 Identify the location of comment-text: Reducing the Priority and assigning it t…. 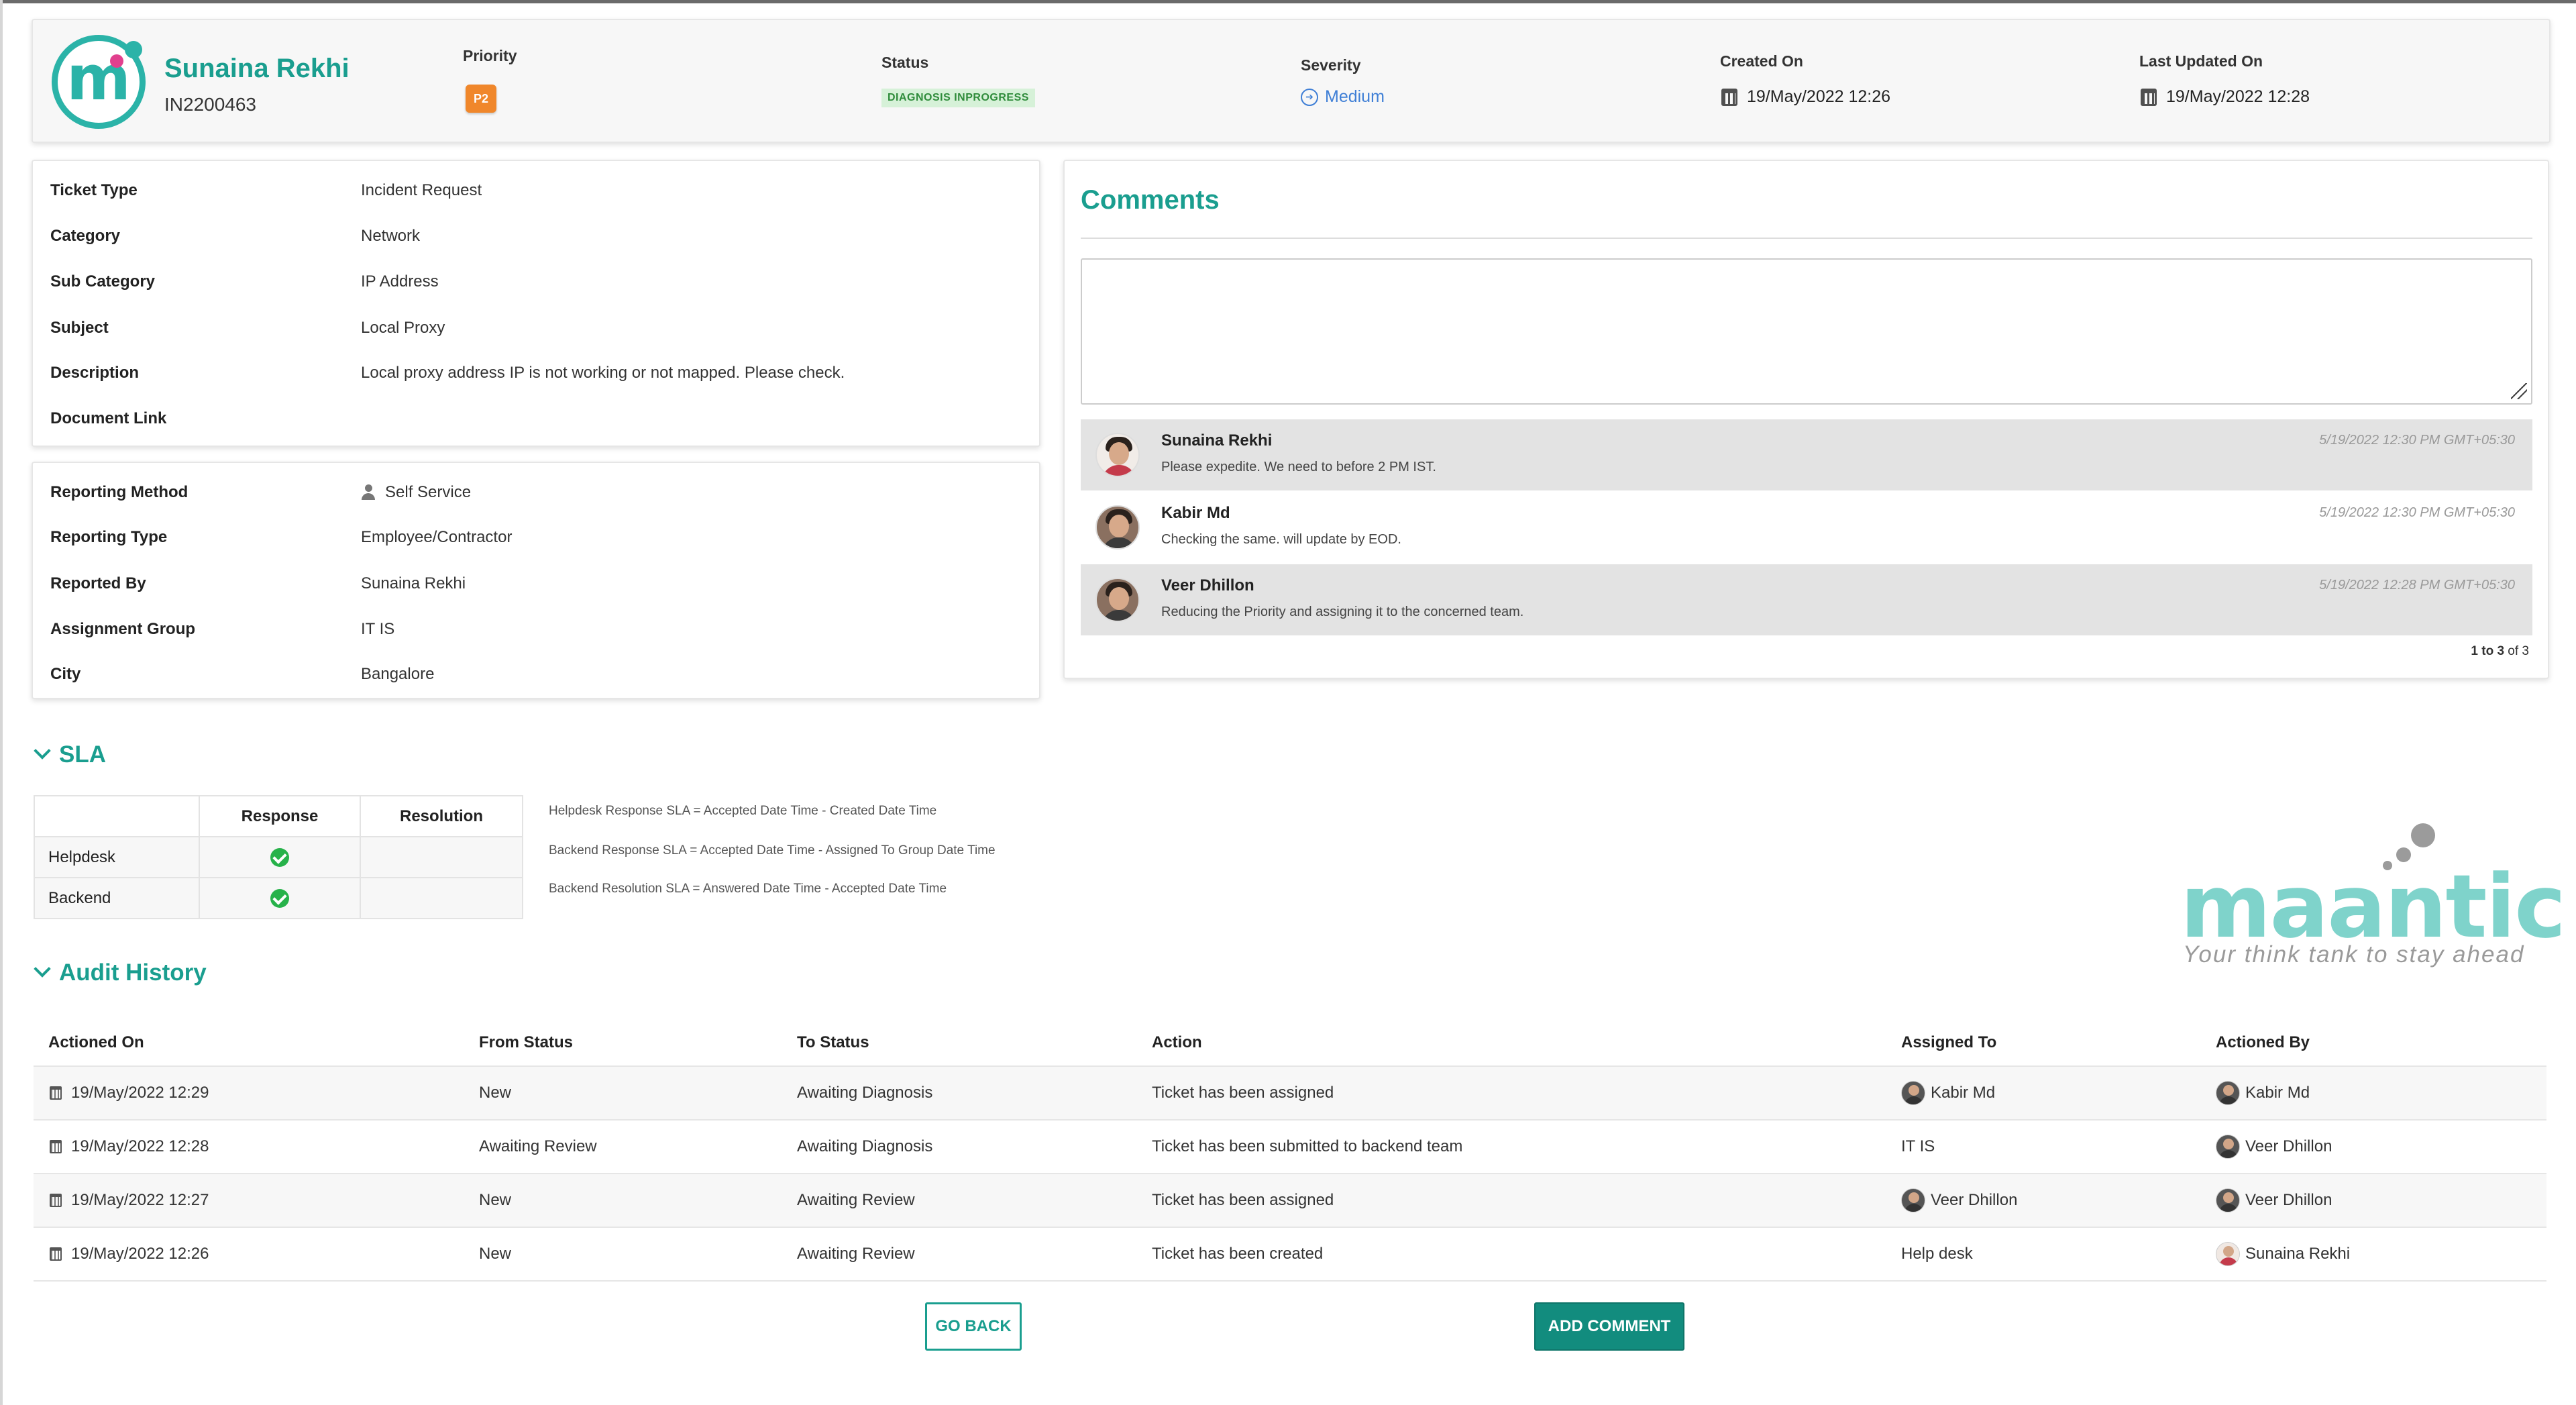
(1342, 612).